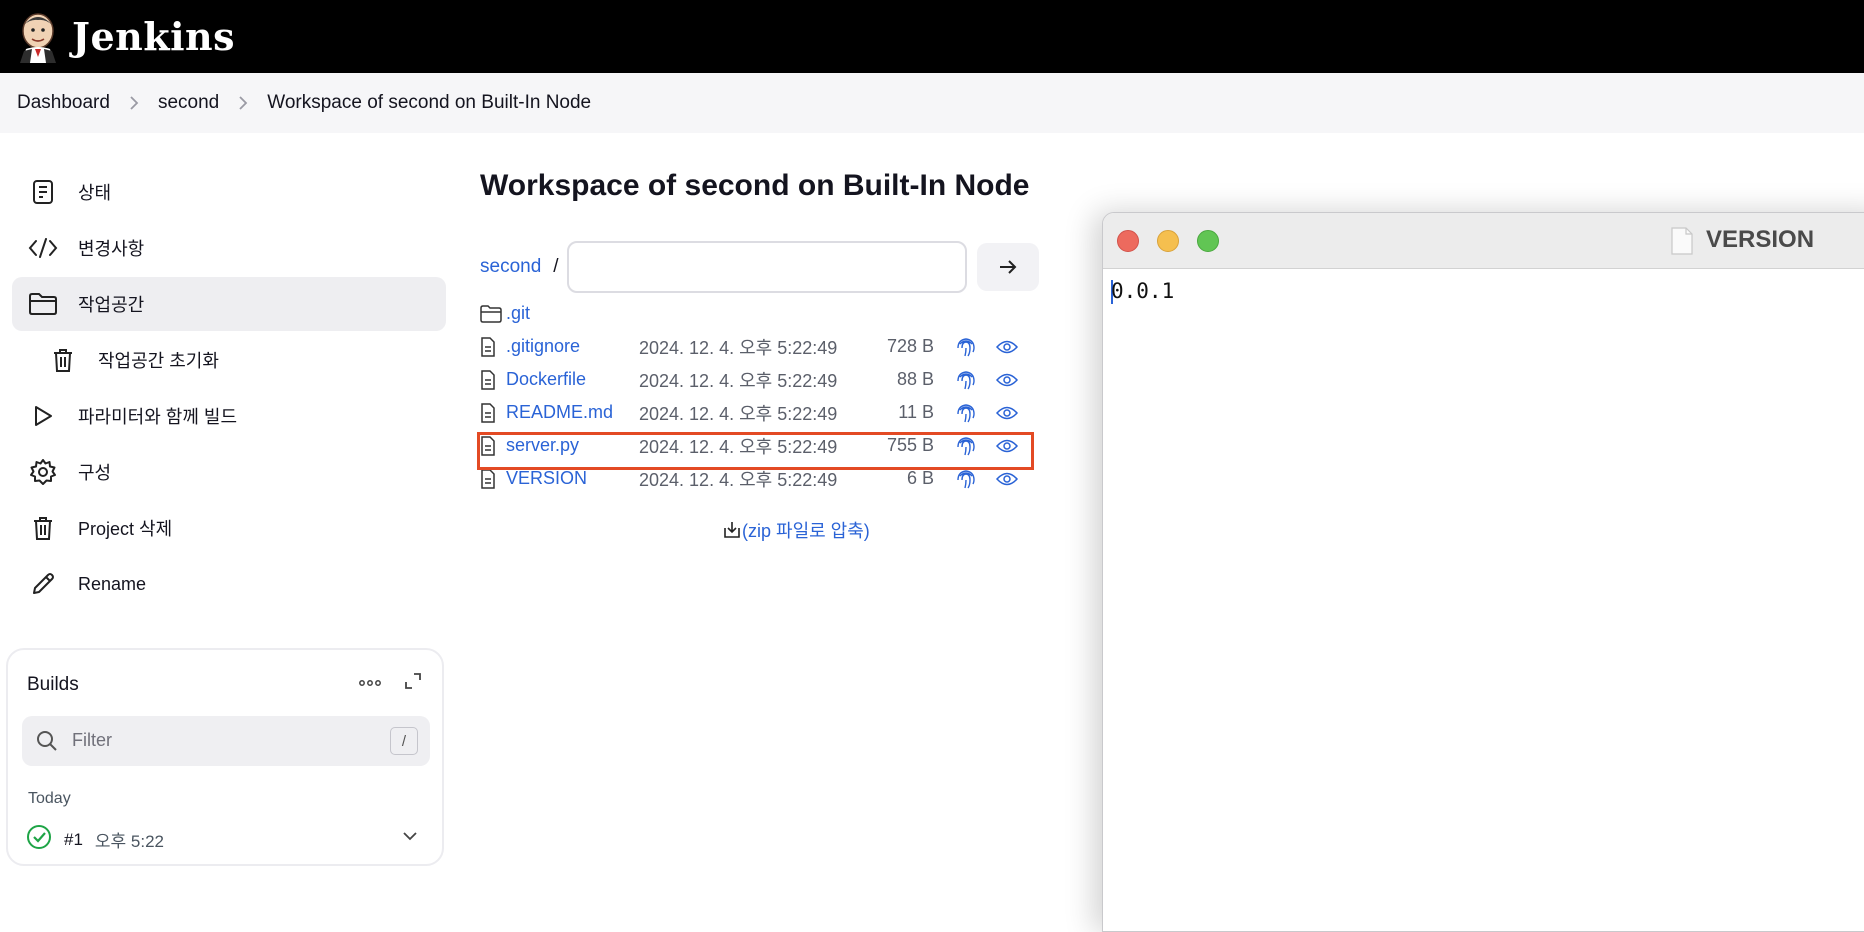  What do you see at coordinates (226, 741) in the screenshot?
I see `builds-filter-input: Filter /` at bounding box center [226, 741].